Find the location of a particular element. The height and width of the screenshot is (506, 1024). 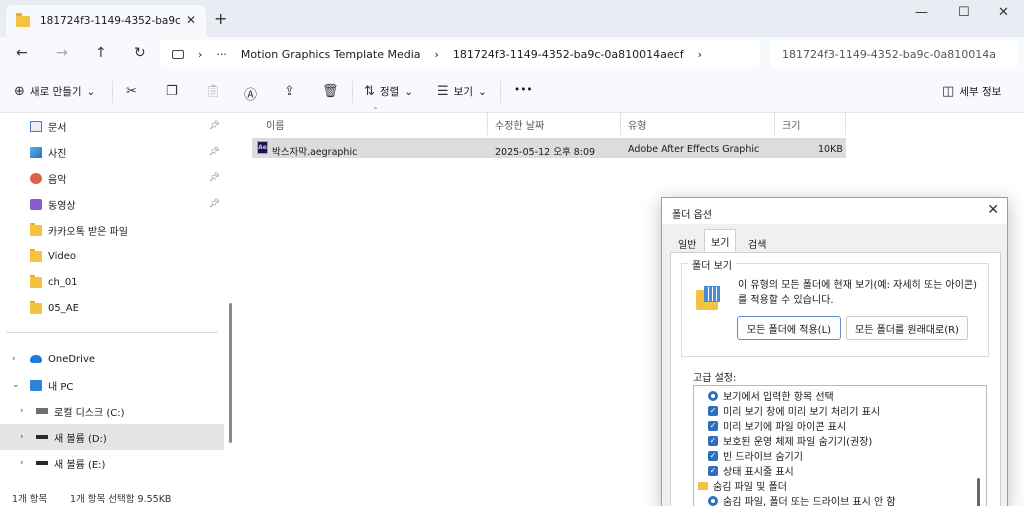

breadcrumb-overflow: ··· is located at coordinates (221, 54).